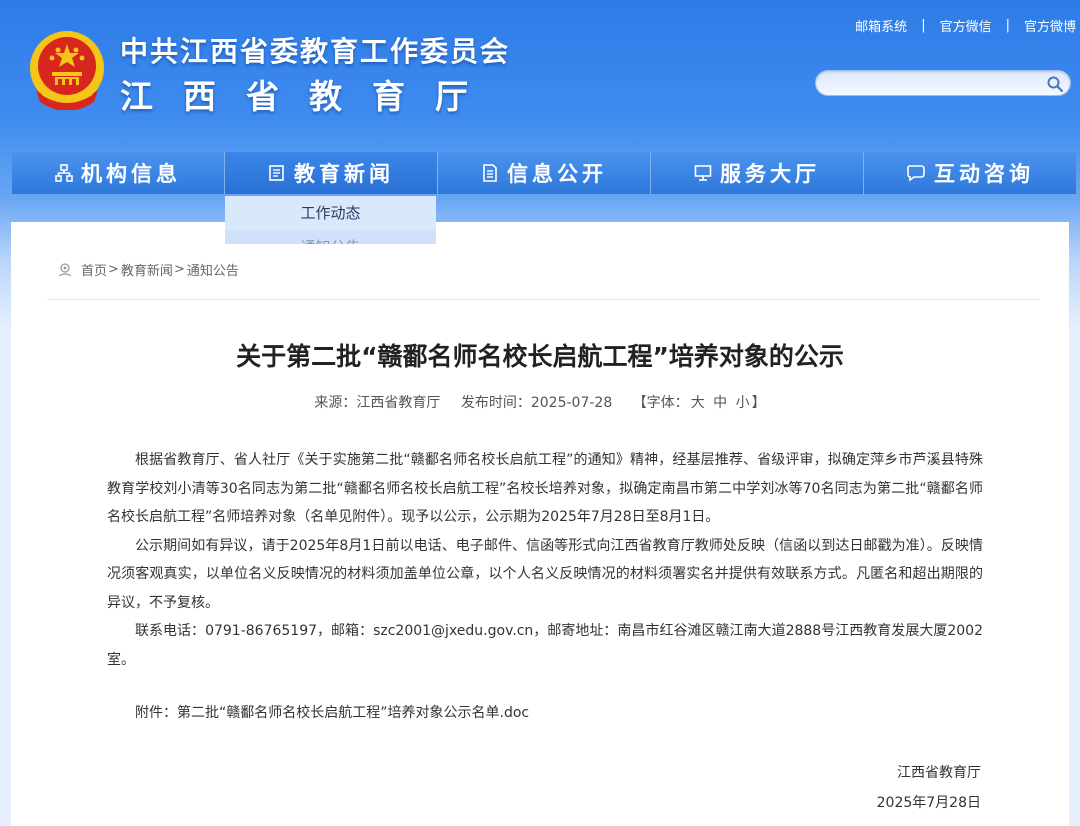  I want to click on search-box, so click(943, 83).